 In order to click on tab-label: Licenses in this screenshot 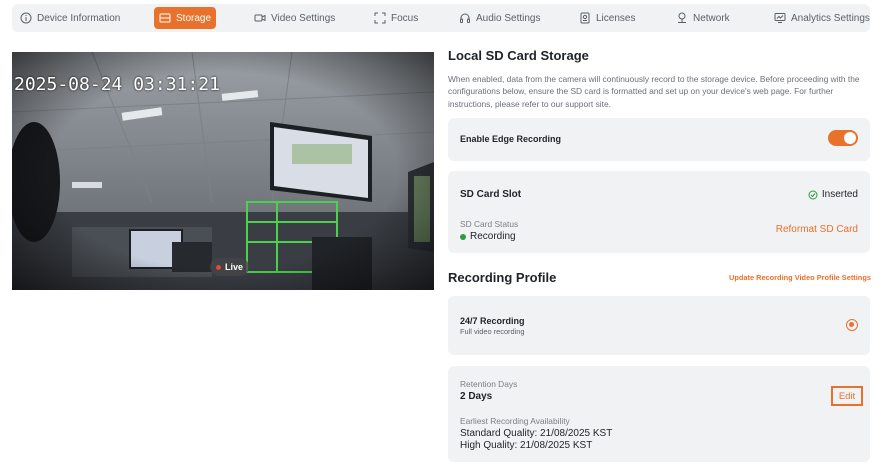, I will do `click(616, 18)`.